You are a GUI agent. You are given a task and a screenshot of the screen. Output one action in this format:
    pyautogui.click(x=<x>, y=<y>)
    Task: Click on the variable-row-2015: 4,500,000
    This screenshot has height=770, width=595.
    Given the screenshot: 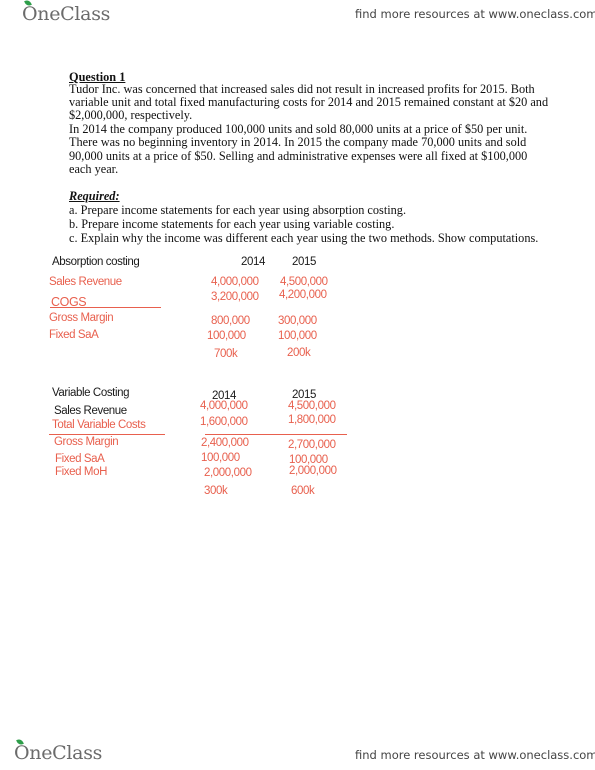 What is the action you would take?
    pyautogui.click(x=312, y=406)
    